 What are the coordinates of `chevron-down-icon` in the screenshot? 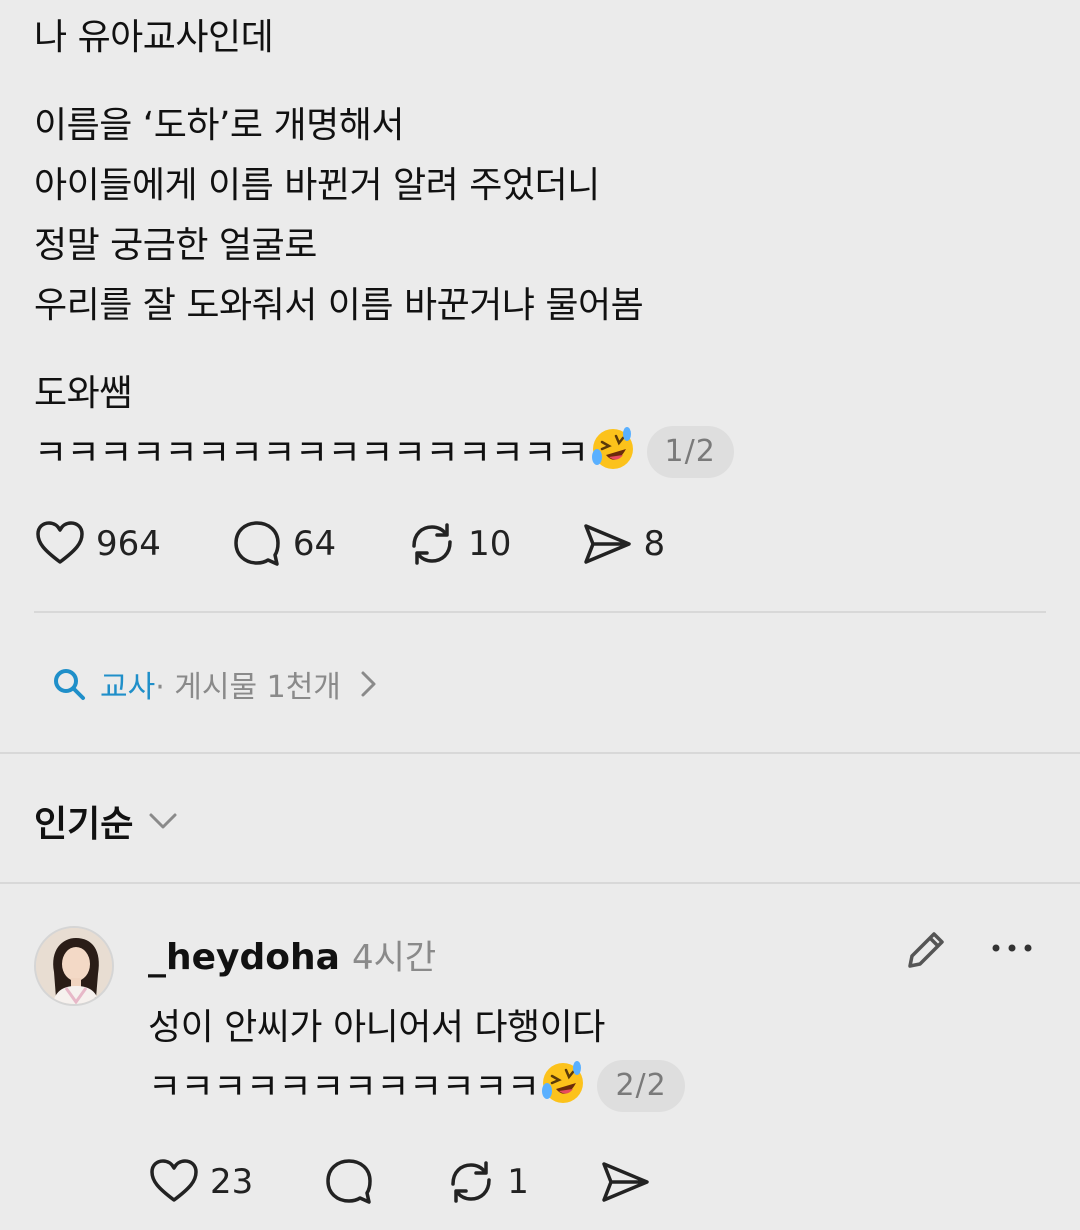 It's located at (163, 821).